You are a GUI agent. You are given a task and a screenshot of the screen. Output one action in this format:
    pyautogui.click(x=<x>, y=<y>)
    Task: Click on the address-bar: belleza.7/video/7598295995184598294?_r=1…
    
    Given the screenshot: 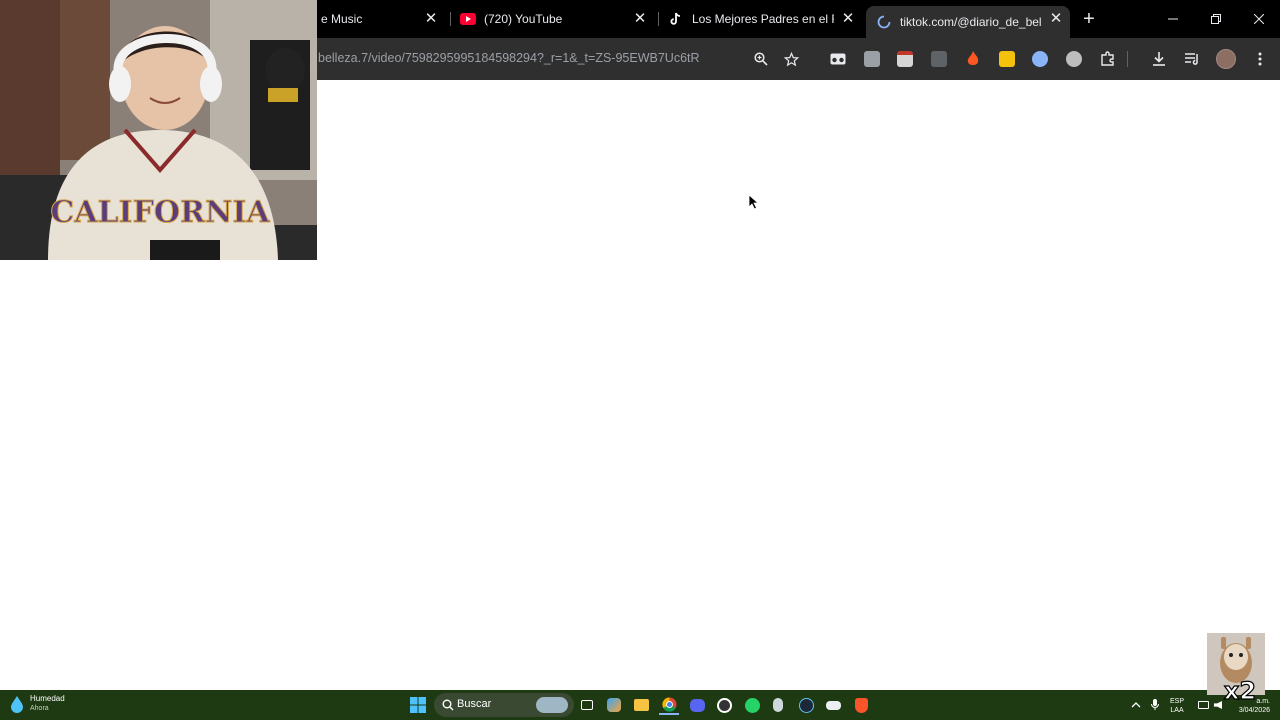 What is the action you would take?
    pyautogui.click(x=560, y=59)
    